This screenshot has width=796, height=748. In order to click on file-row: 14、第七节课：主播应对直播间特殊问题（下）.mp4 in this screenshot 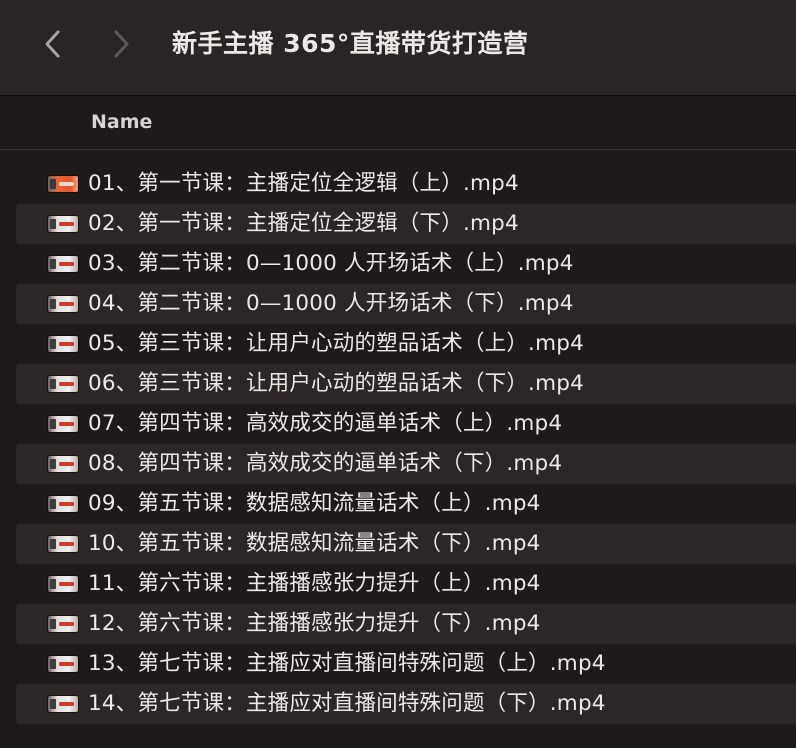, I will do `click(406, 704)`.